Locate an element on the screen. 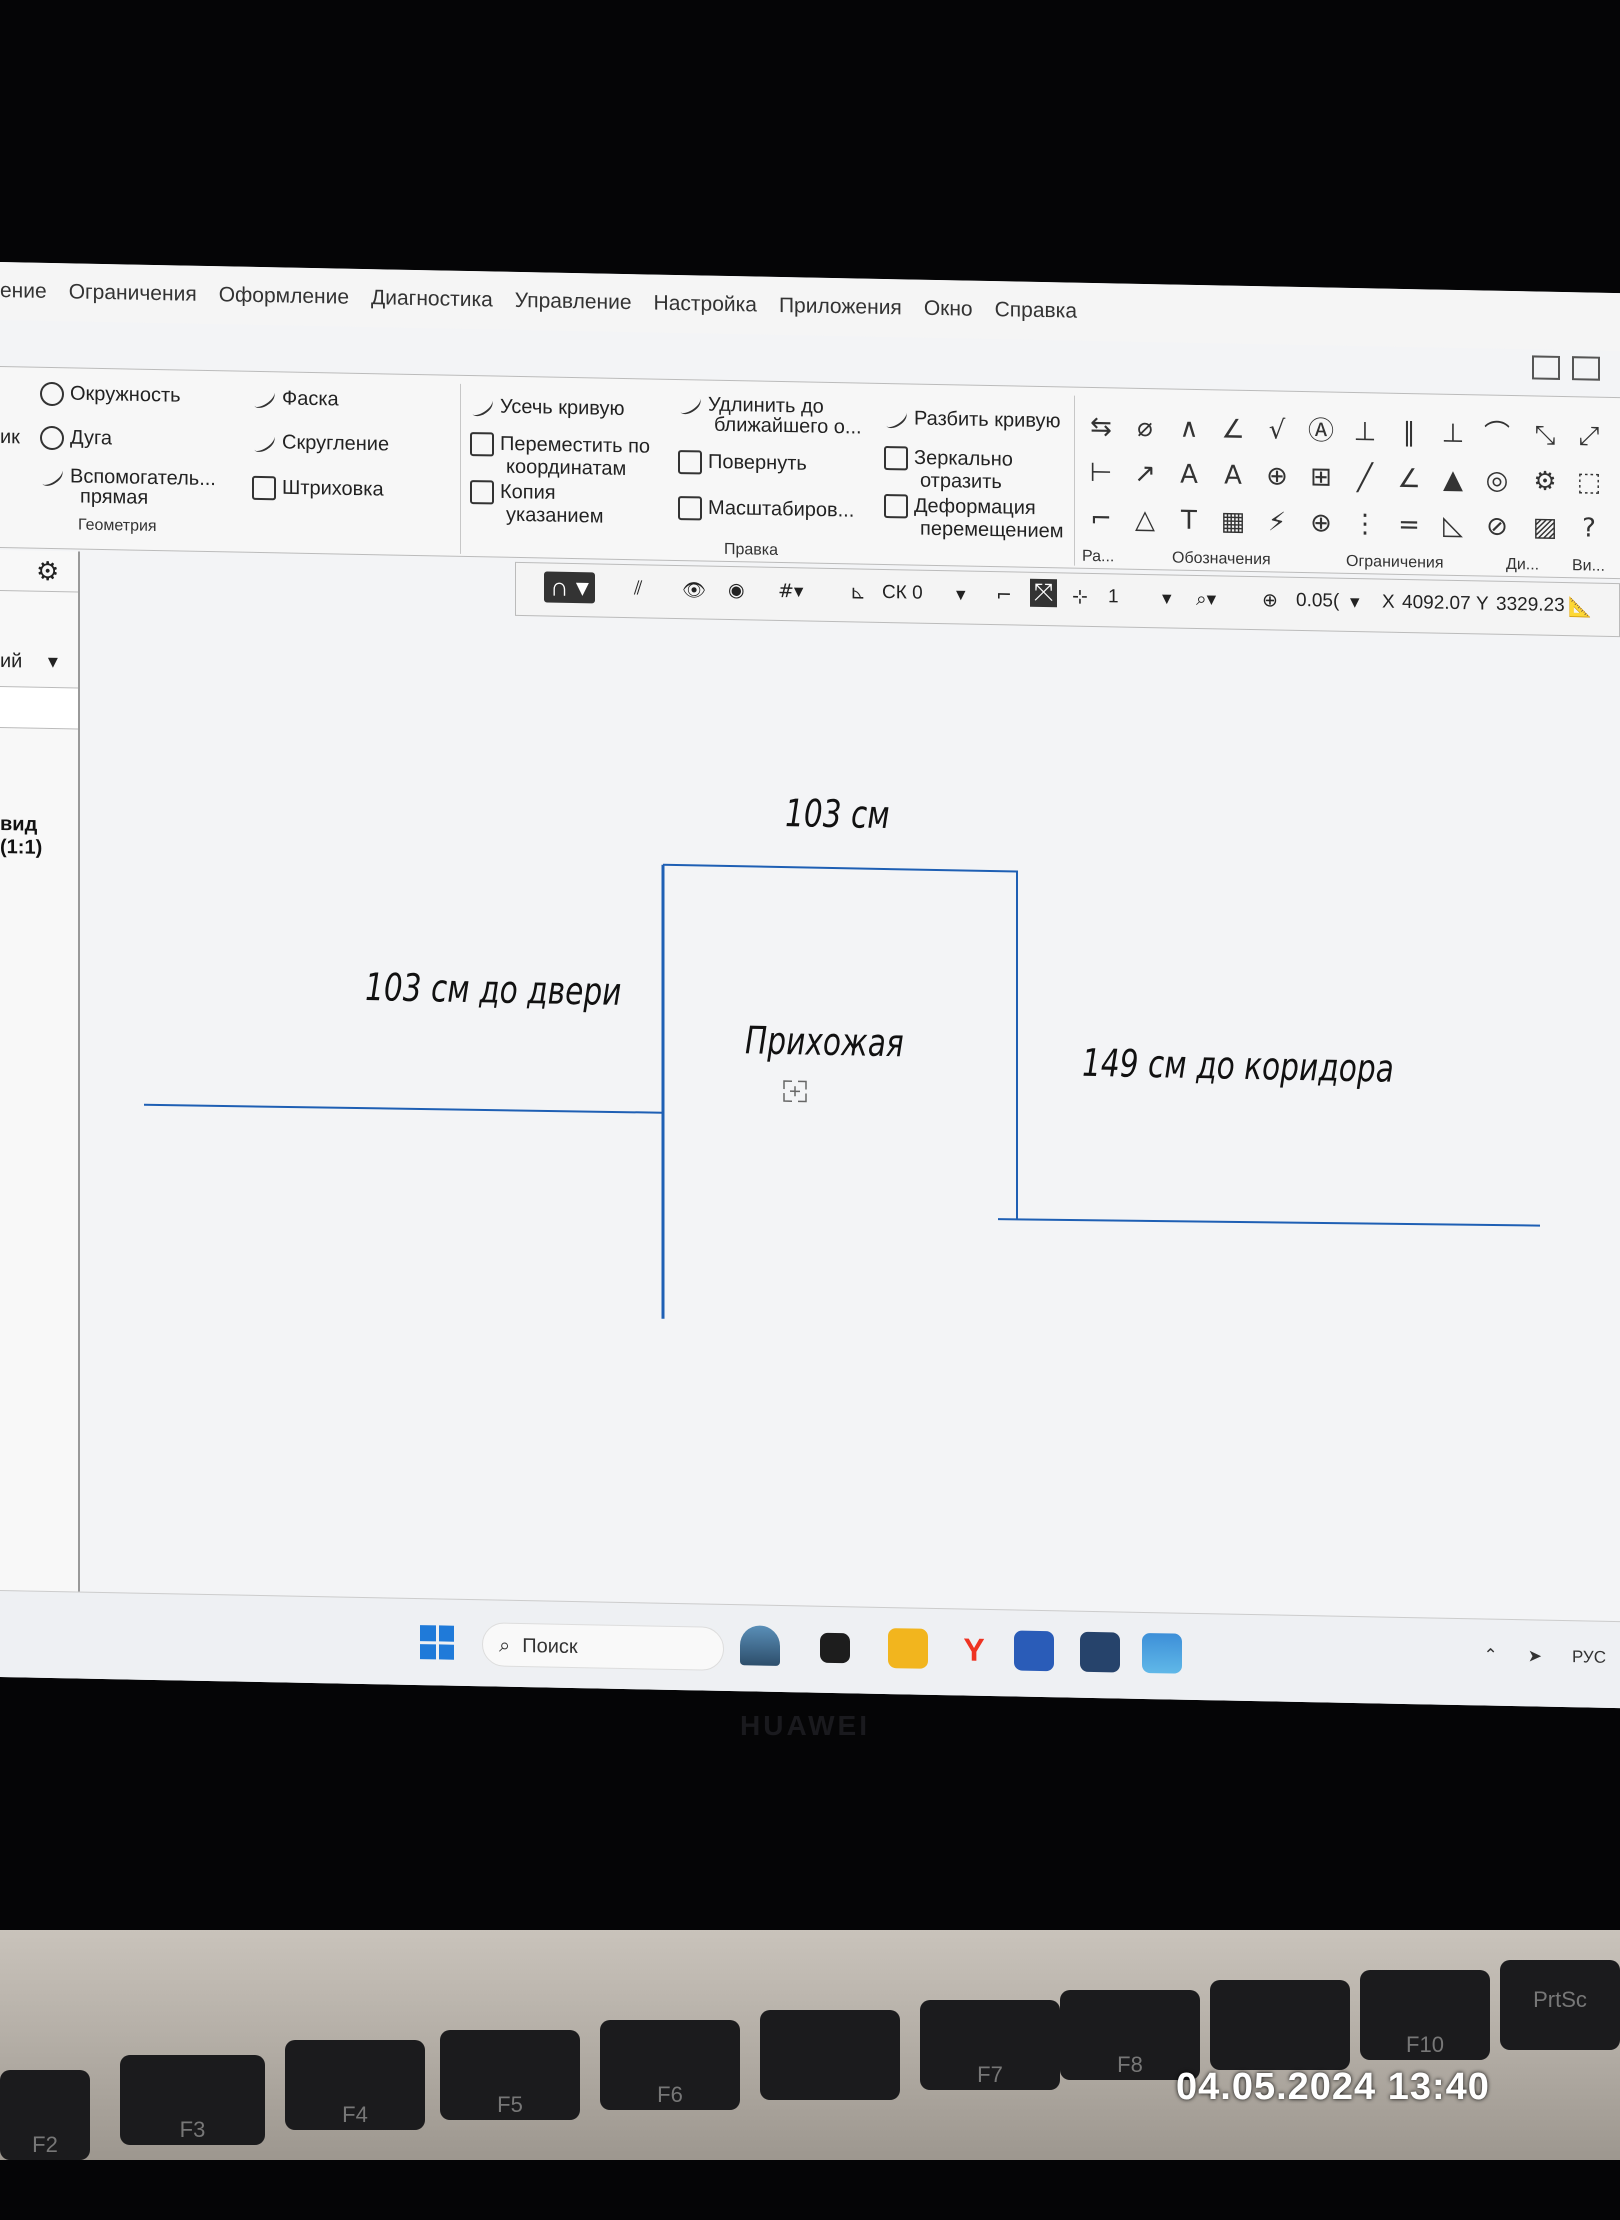 The height and width of the screenshot is (2220, 1620). fix-point-icon: ⊥ is located at coordinates (1365, 432).